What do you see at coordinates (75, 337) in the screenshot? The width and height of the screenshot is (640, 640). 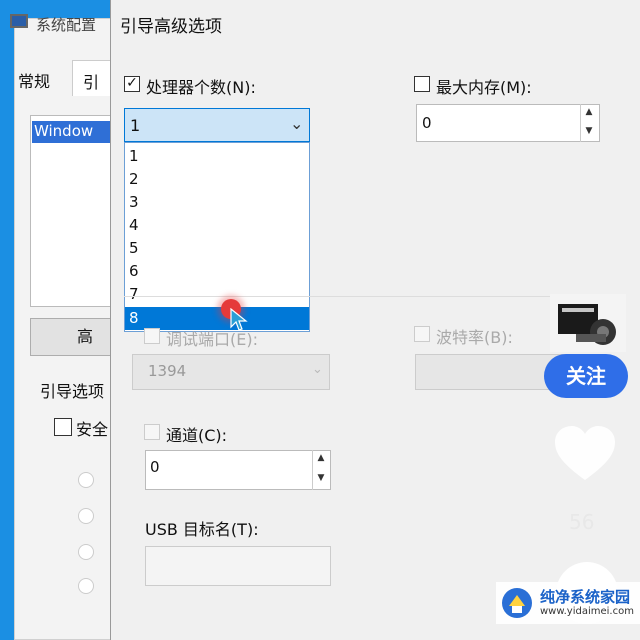 I see `advanced-options-button: 高` at bounding box center [75, 337].